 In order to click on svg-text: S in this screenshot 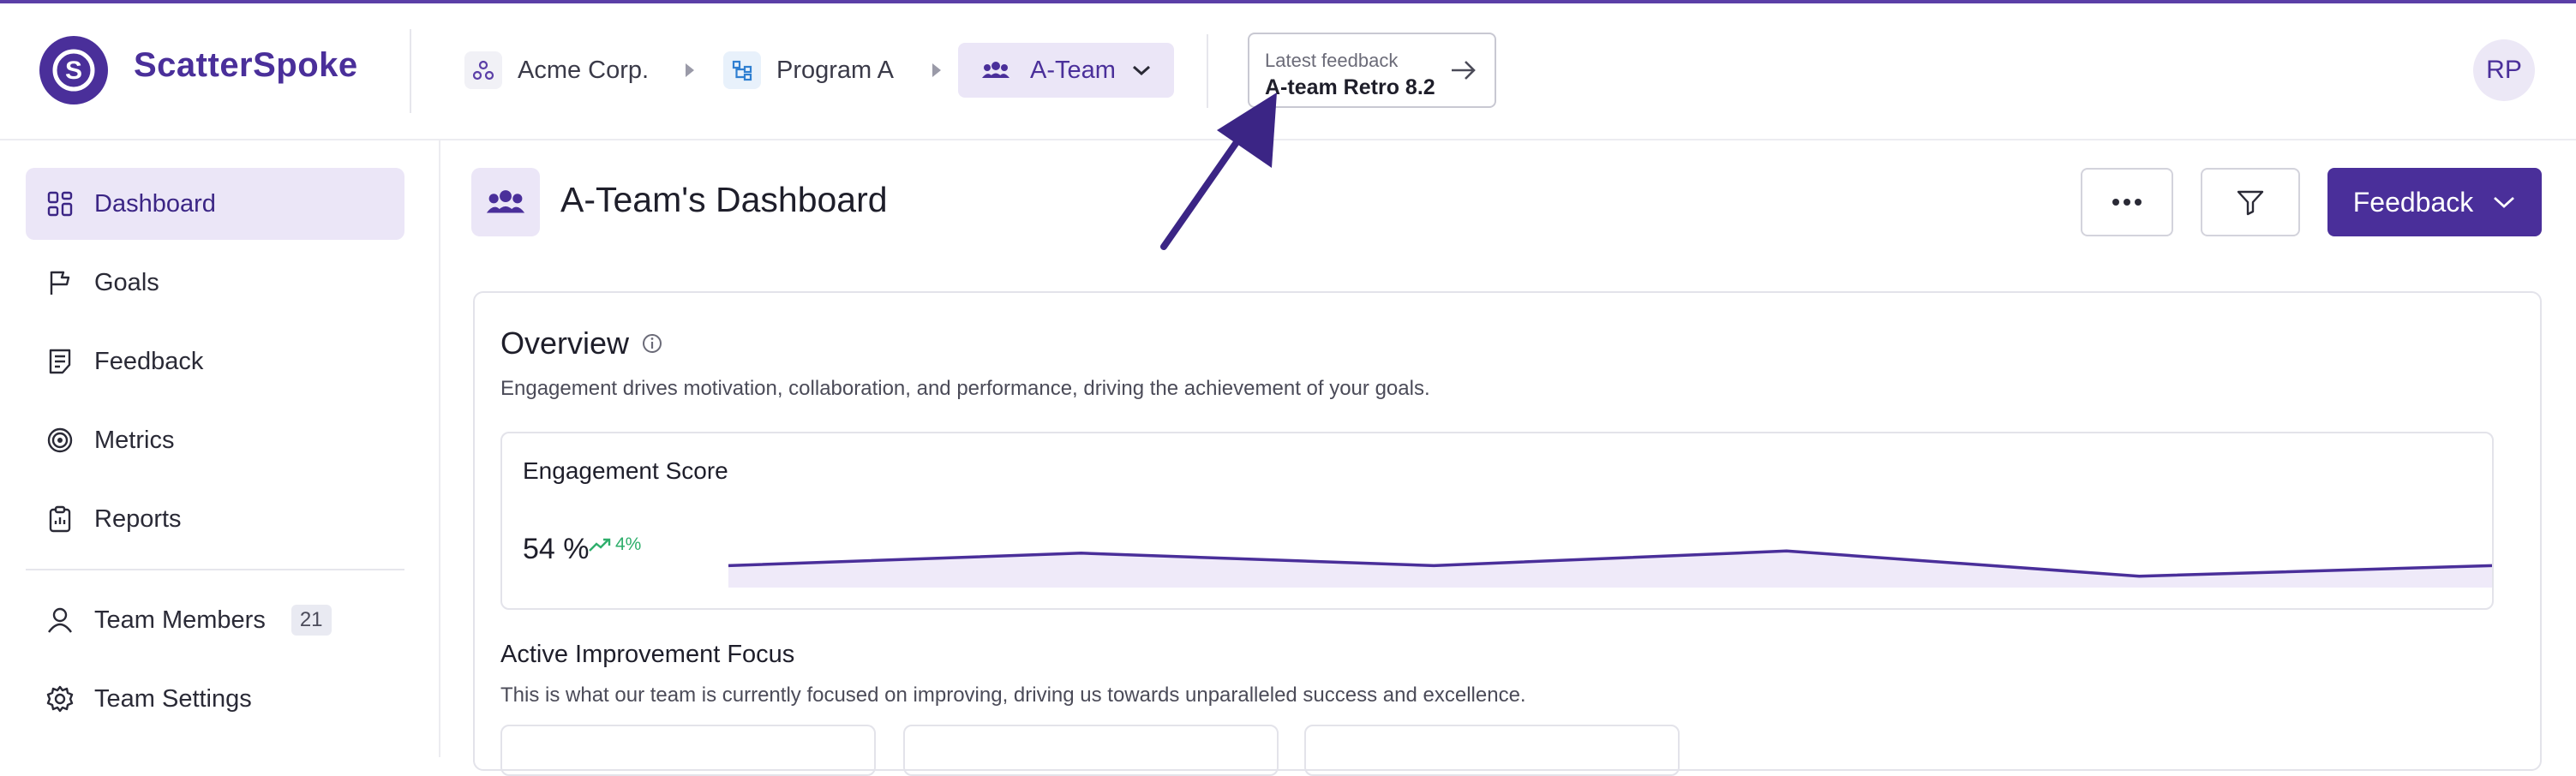, I will do `click(73, 71)`.